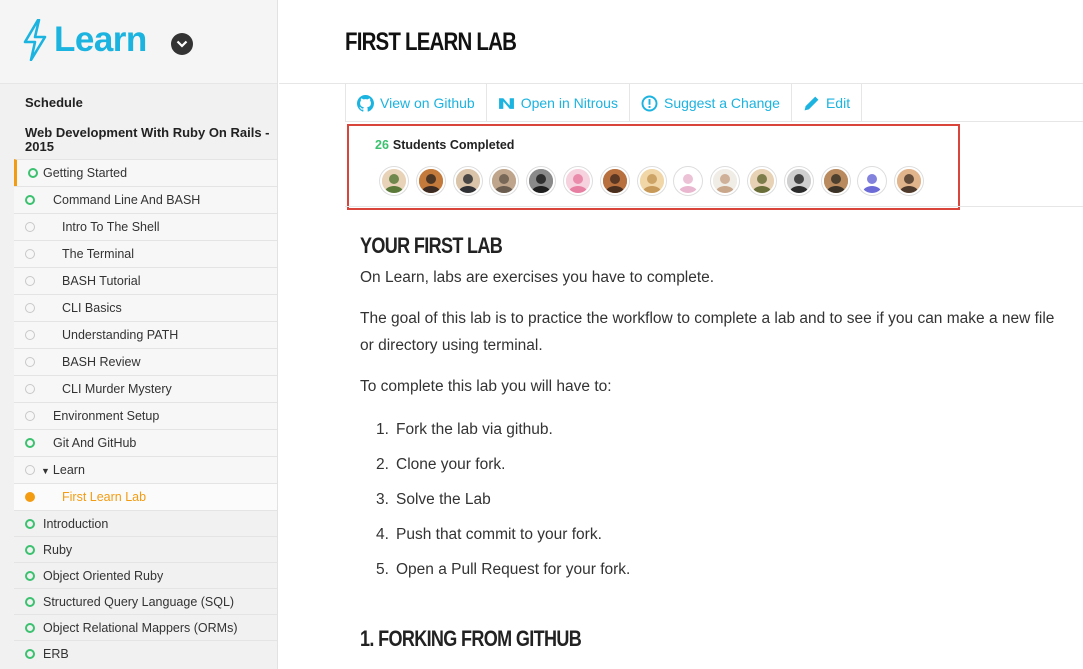 Image resolution: width=1083 pixels, height=669 pixels. Describe the element at coordinates (182, 44) in the screenshot. I see `chevron-down-icon` at that location.